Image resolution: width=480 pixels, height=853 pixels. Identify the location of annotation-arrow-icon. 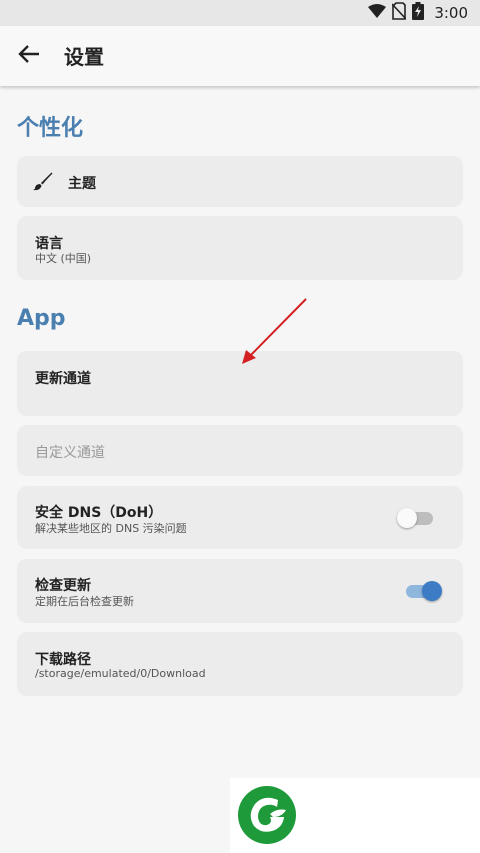
(274, 334).